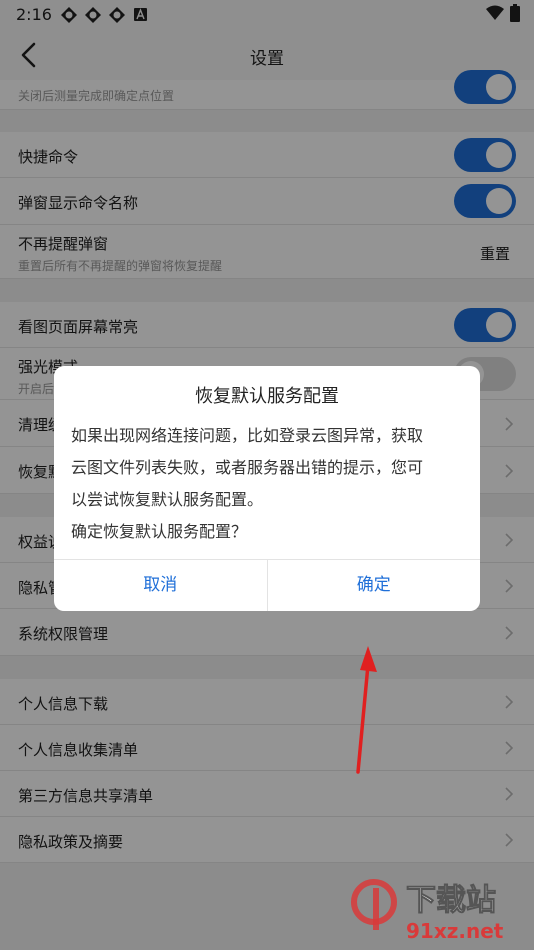  I want to click on annotation-arrow-icon, so click(366, 710).